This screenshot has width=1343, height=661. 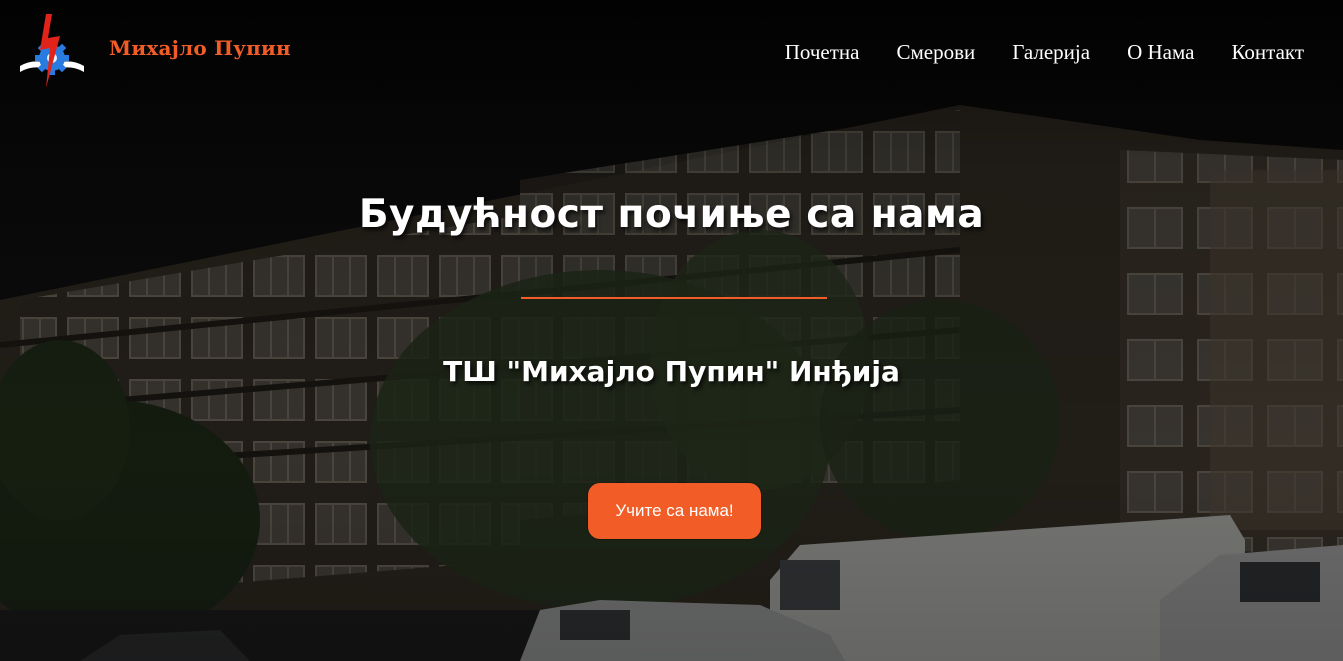 I want to click on nav-link-about: О Нама, so click(x=1160, y=52).